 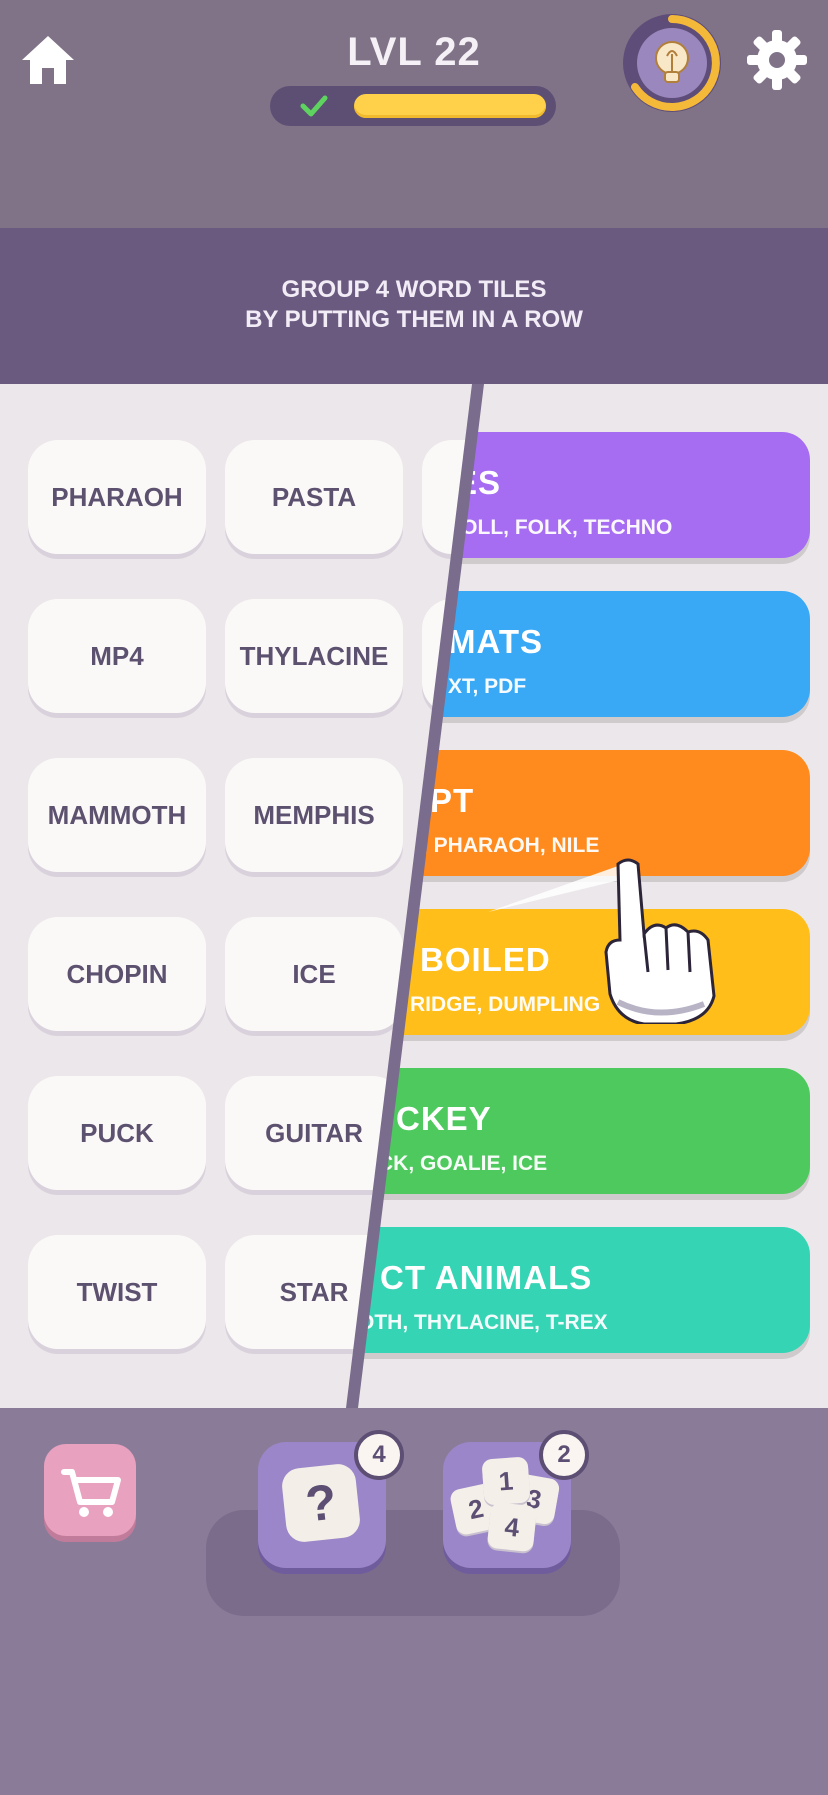 I want to click on split-divider, so click(x=415, y=896).